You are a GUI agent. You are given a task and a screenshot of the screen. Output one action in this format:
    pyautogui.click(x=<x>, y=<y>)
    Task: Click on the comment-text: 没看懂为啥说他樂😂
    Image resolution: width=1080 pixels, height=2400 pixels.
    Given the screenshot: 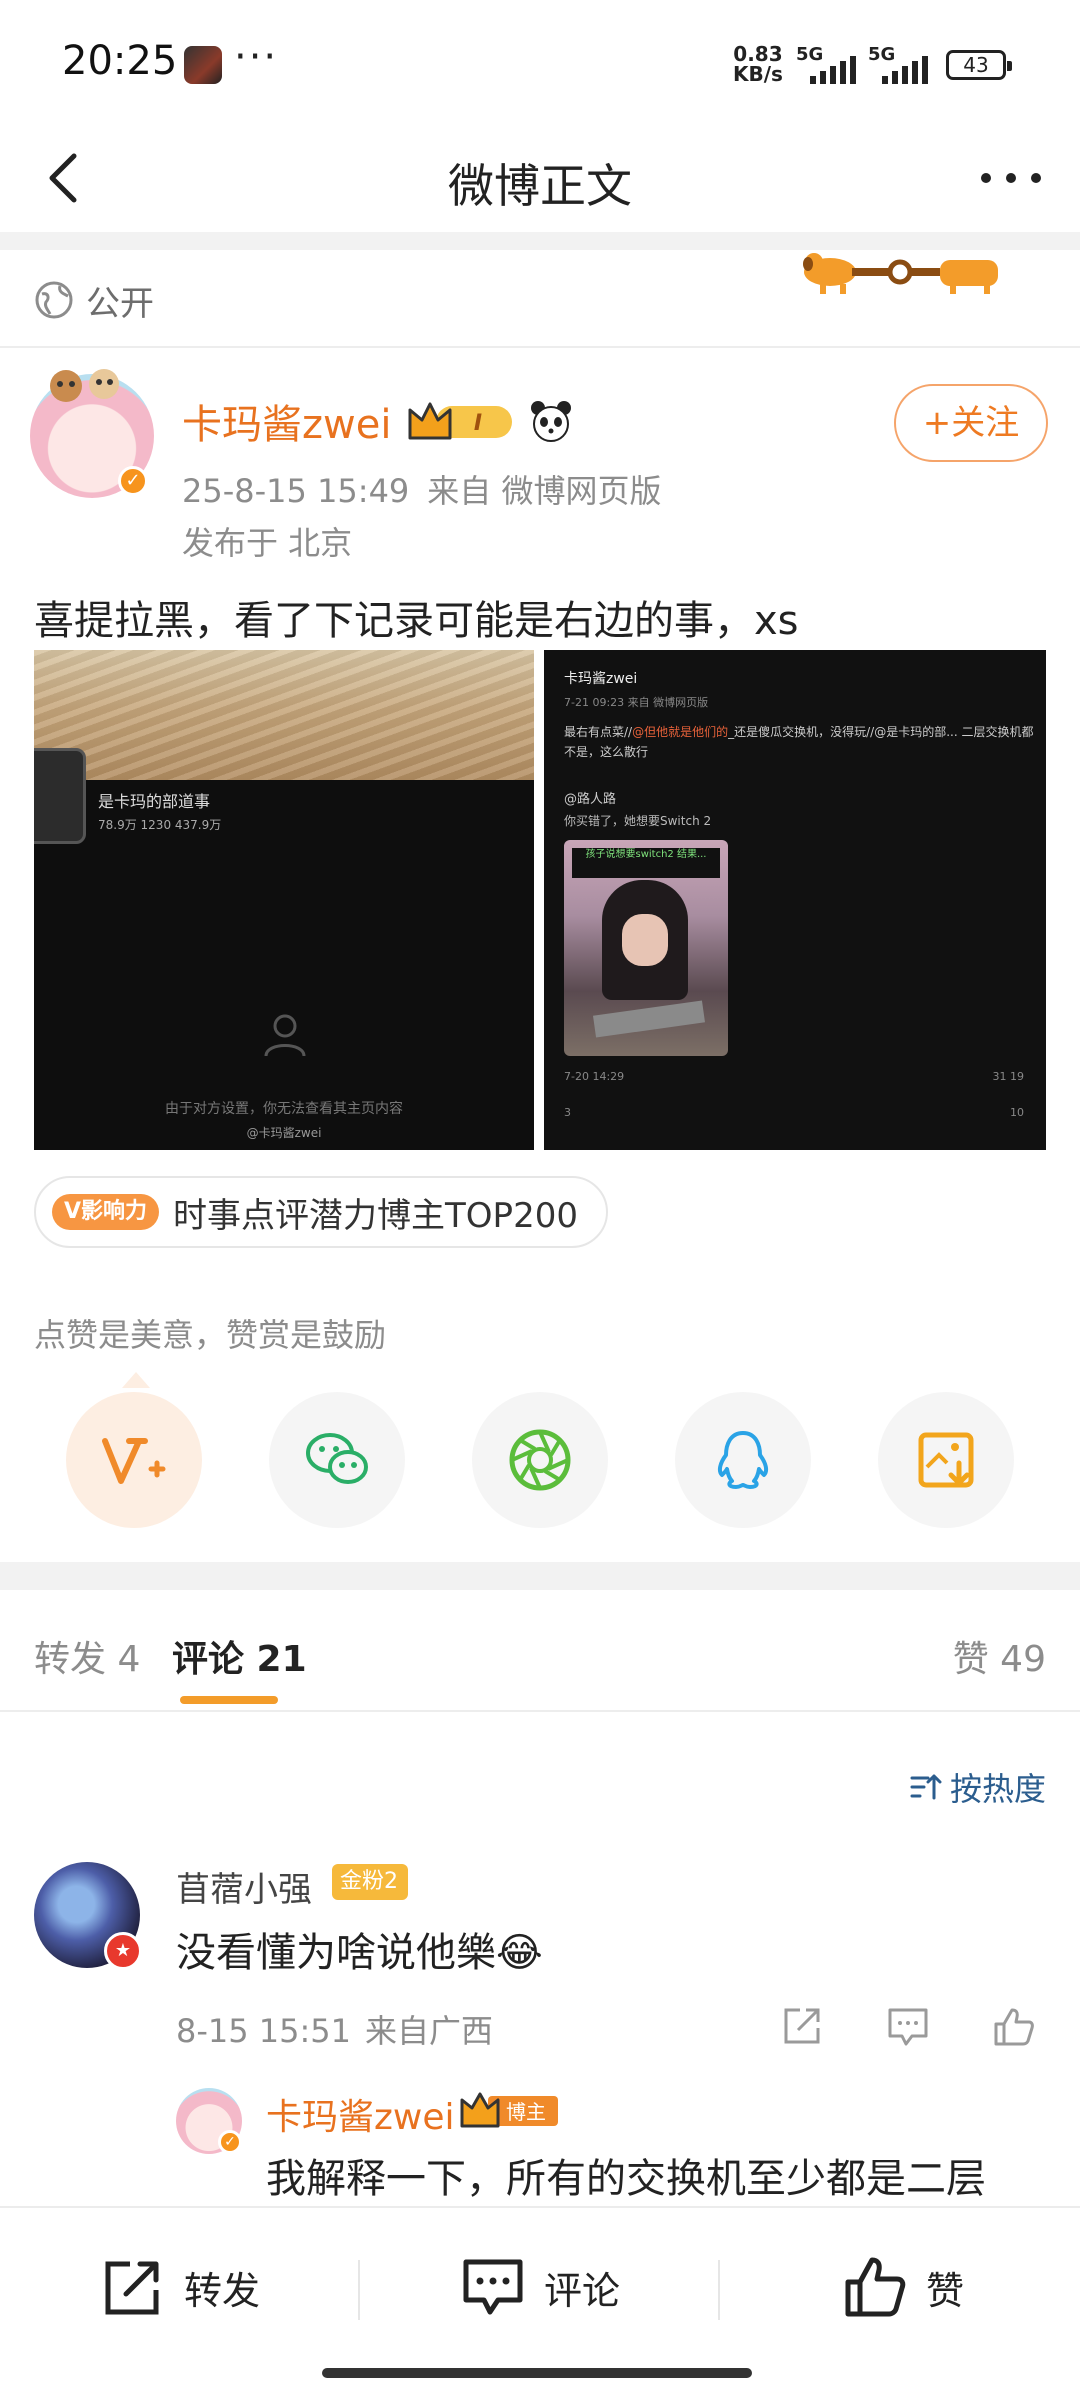 What is the action you would take?
    pyautogui.click(x=359, y=1953)
    